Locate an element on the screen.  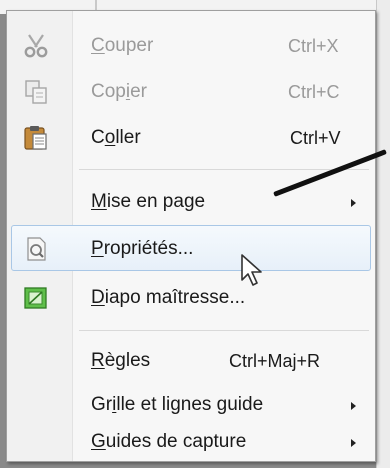
menu-item-guides-de-capture: Guides de capture is located at coordinates (191, 442).